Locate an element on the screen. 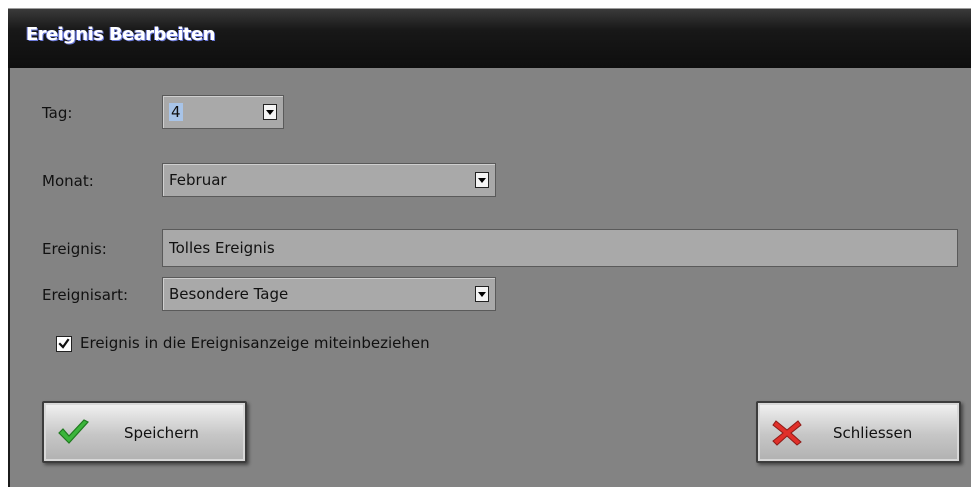  save-button-label: Speichern is located at coordinates (161, 433).